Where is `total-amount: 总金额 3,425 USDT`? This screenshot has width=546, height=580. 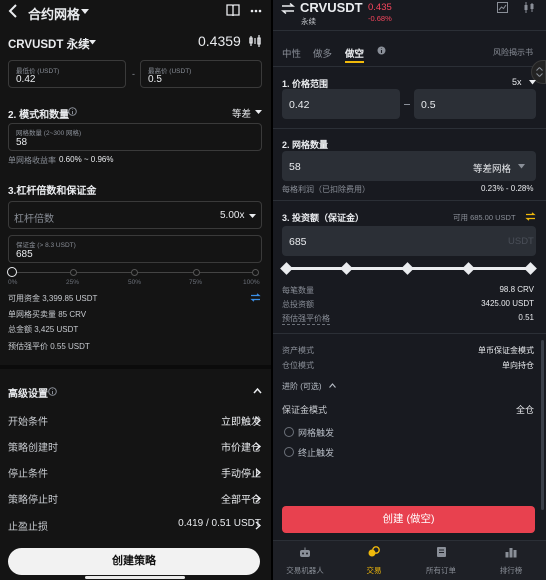
total-amount: 总金额 3,425 USDT is located at coordinates (43, 329).